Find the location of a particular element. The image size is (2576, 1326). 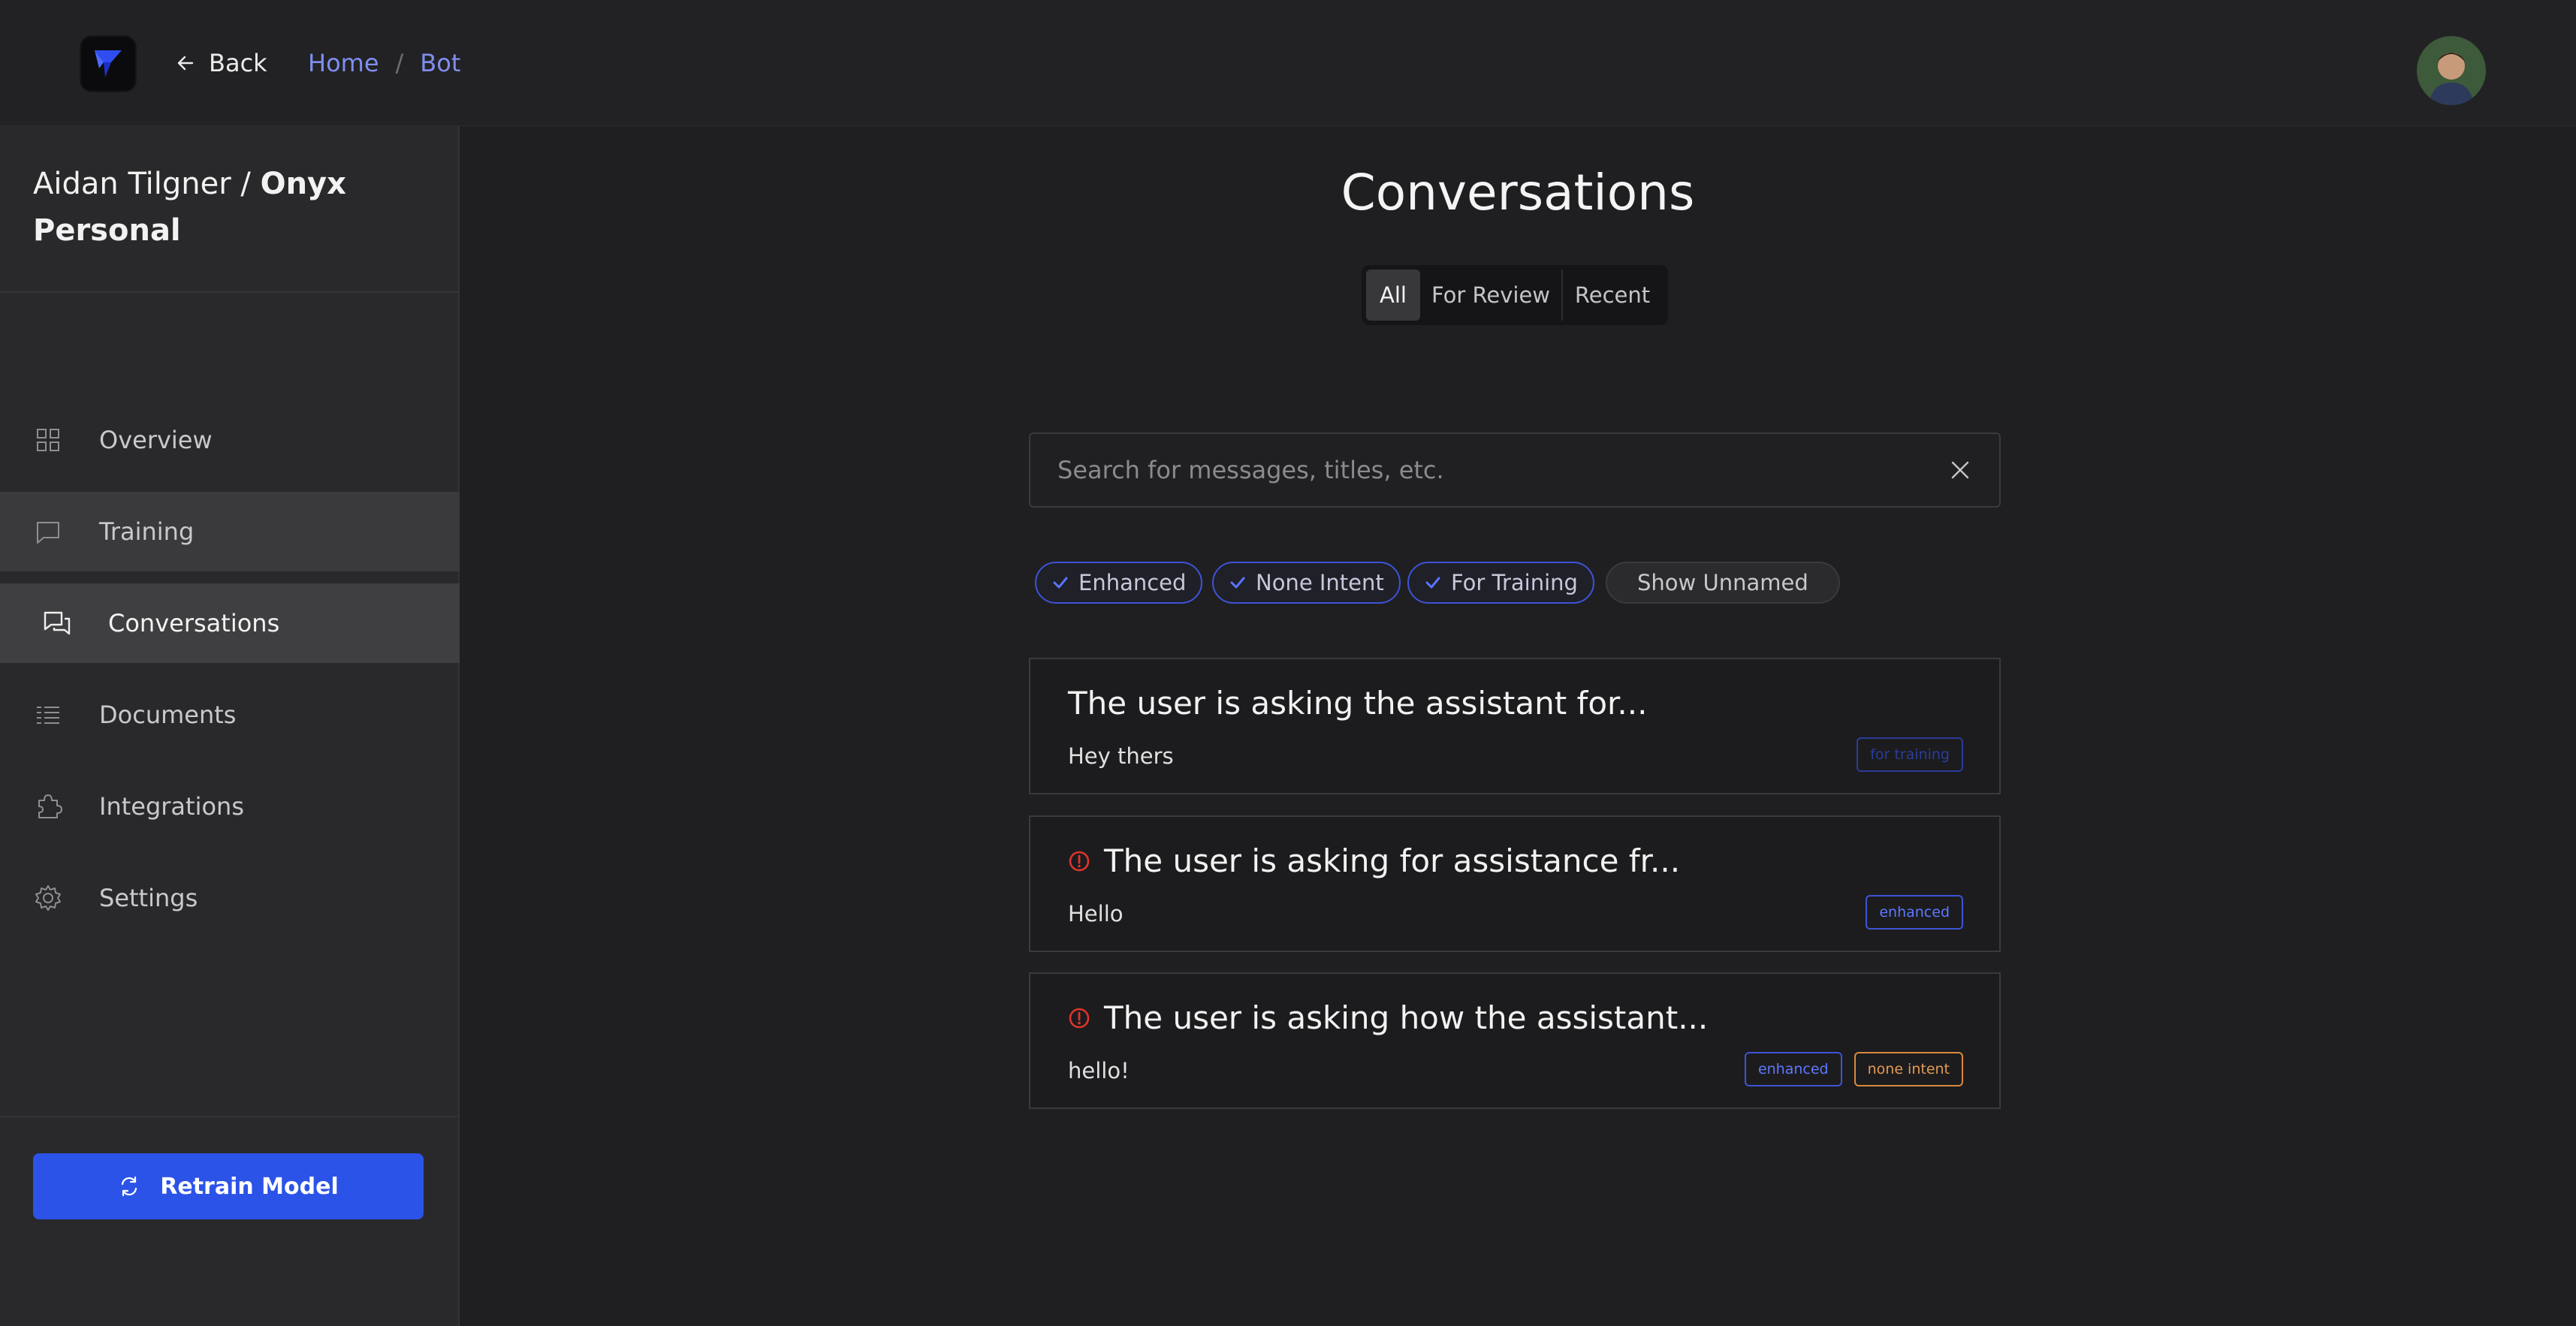

conversation-tags: for training is located at coordinates (1910, 754).